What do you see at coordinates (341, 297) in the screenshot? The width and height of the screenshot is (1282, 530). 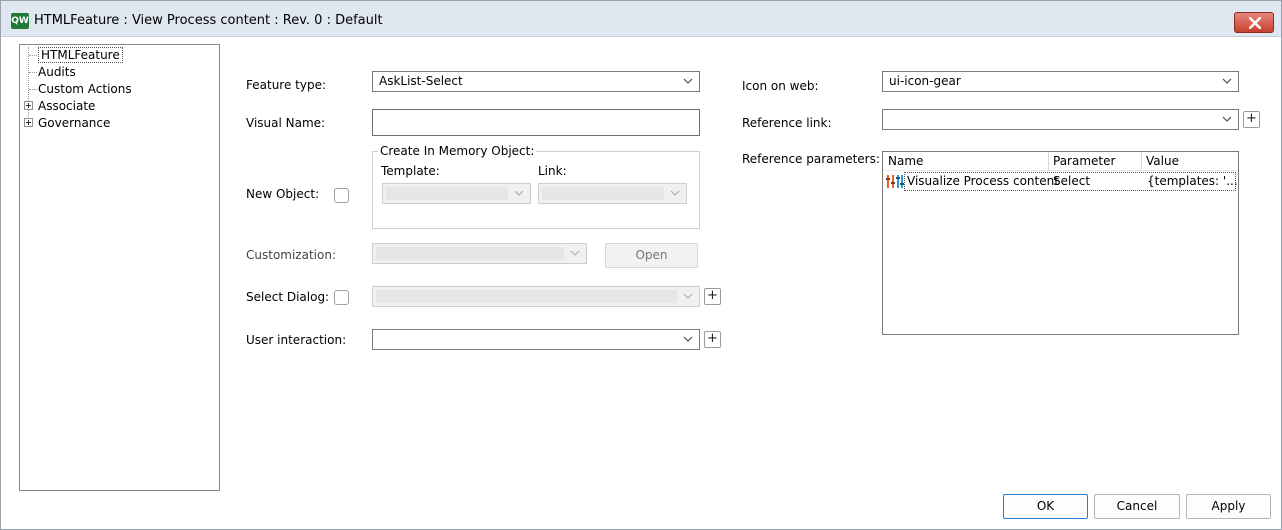 I see `select-dialog-checkbox` at bounding box center [341, 297].